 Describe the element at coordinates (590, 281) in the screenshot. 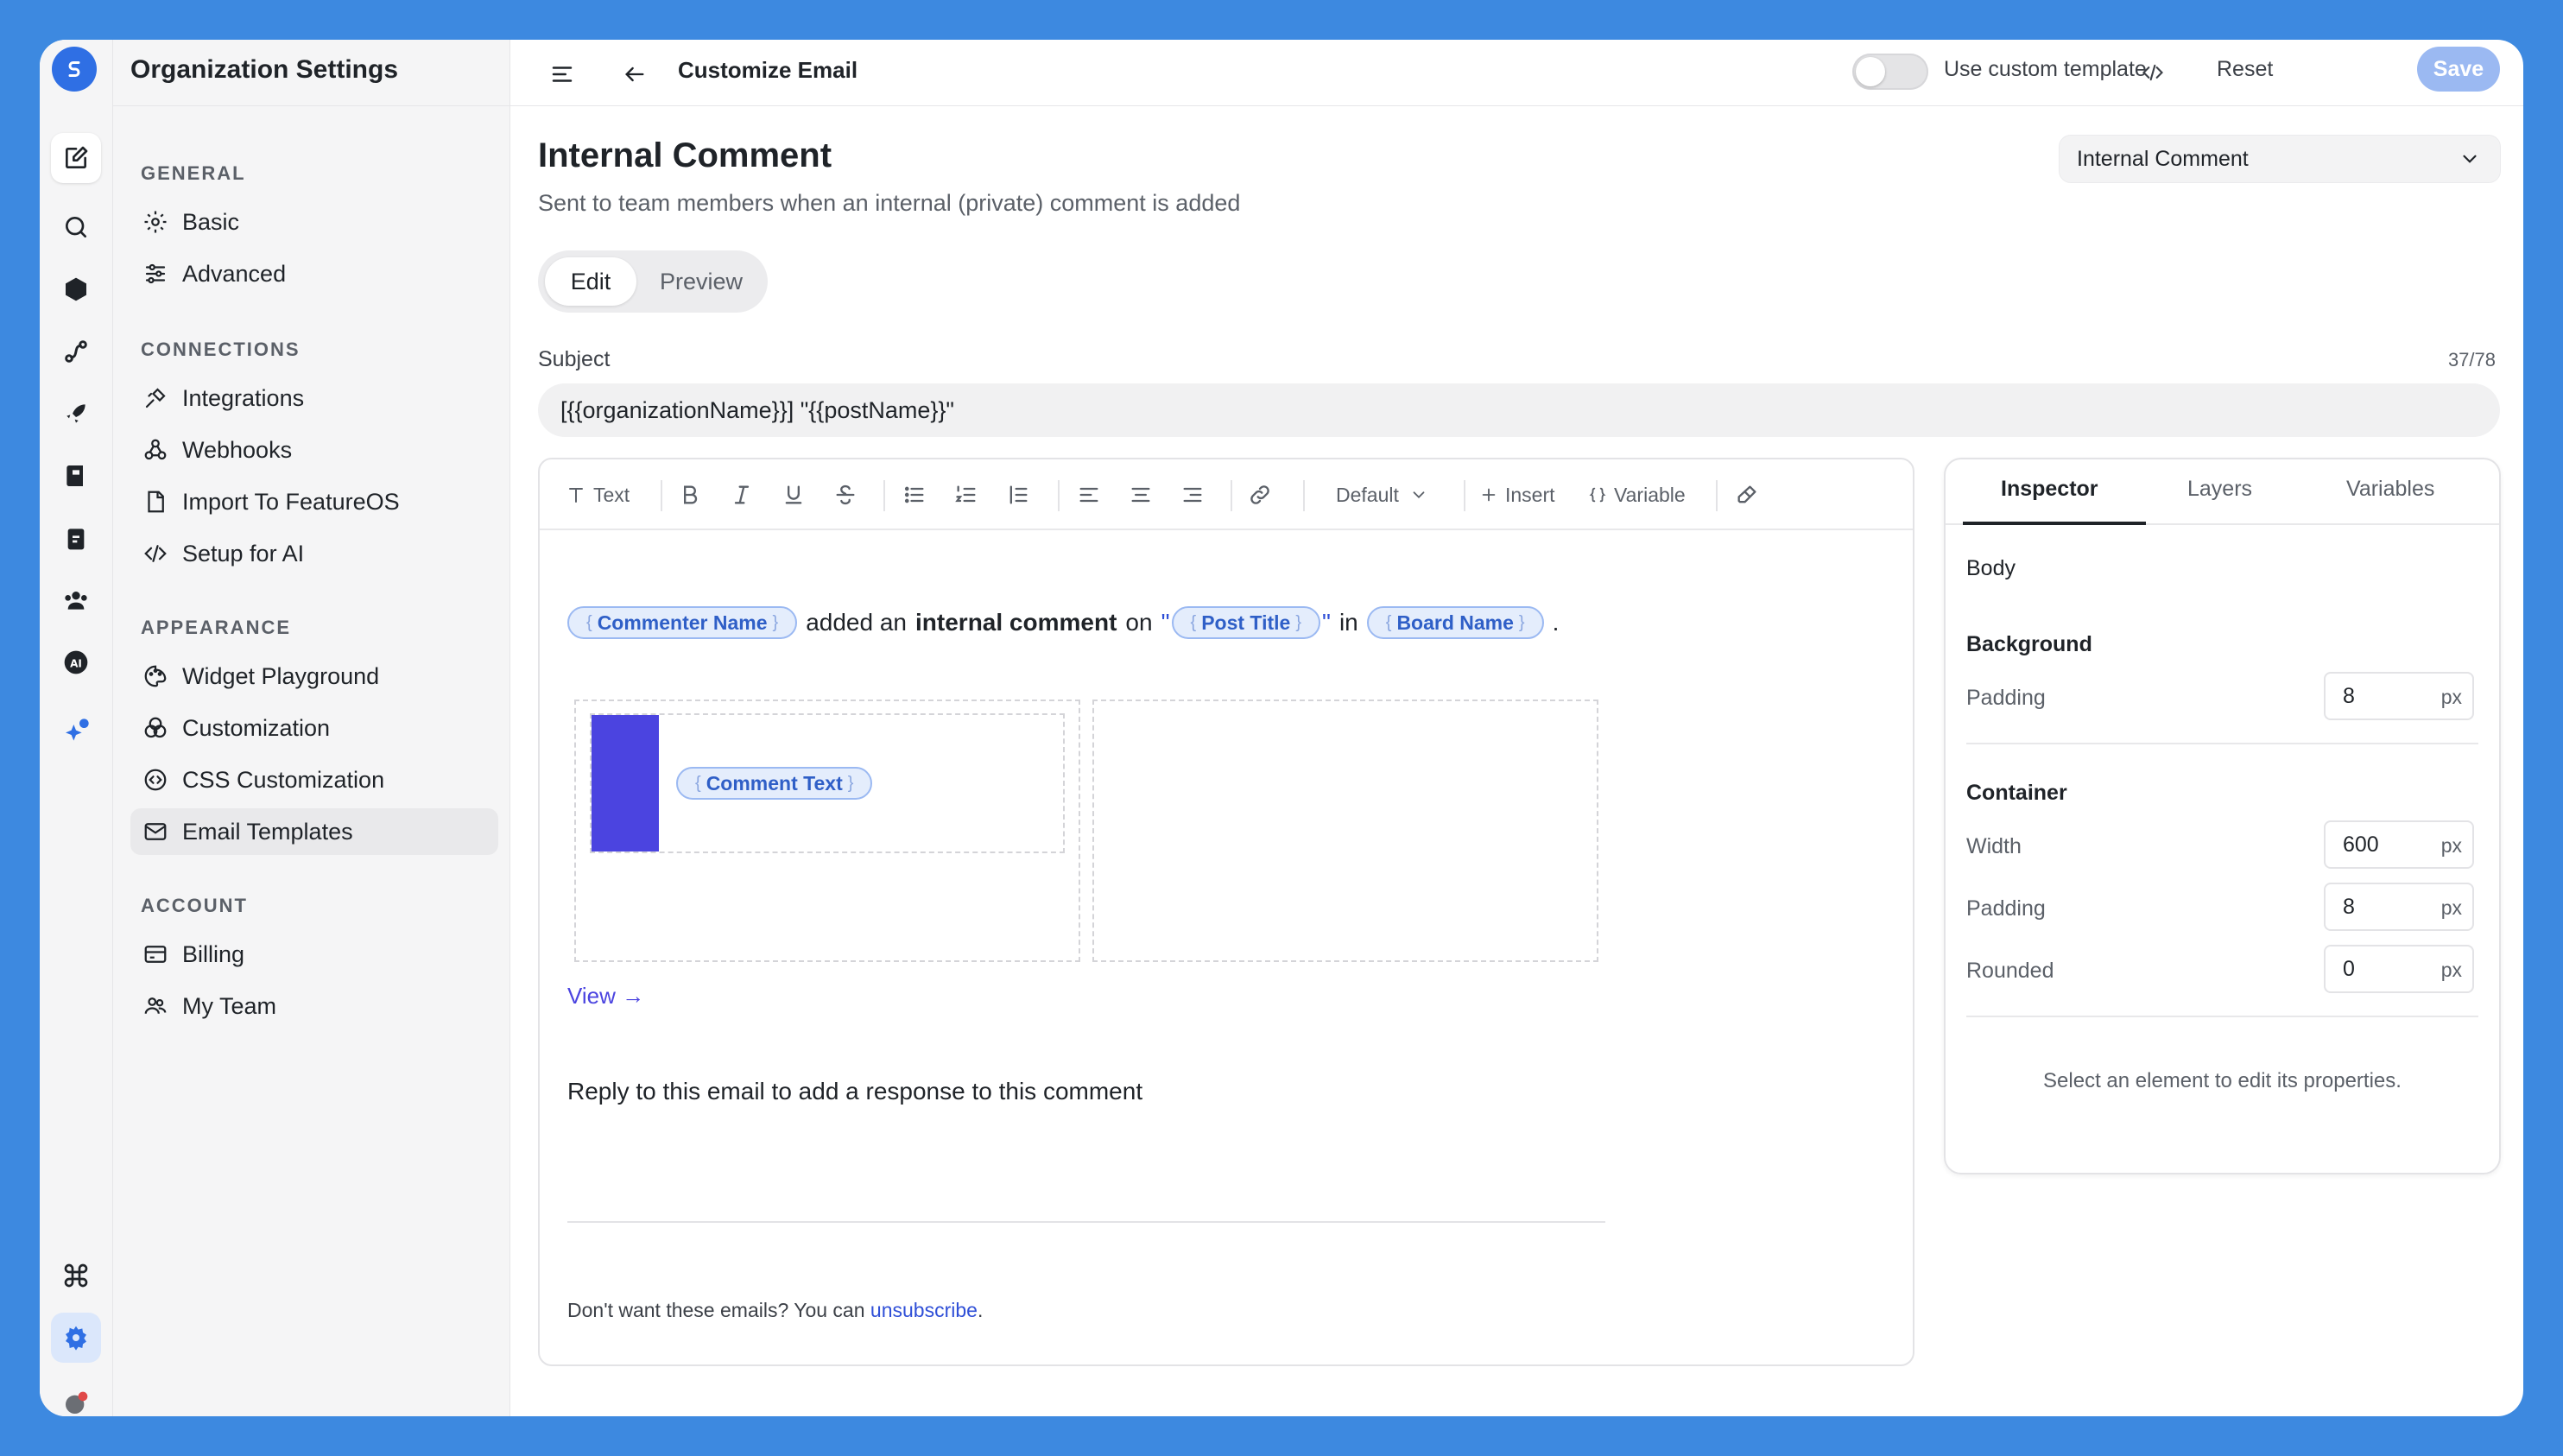

I see `tab-edit: Edit` at that location.